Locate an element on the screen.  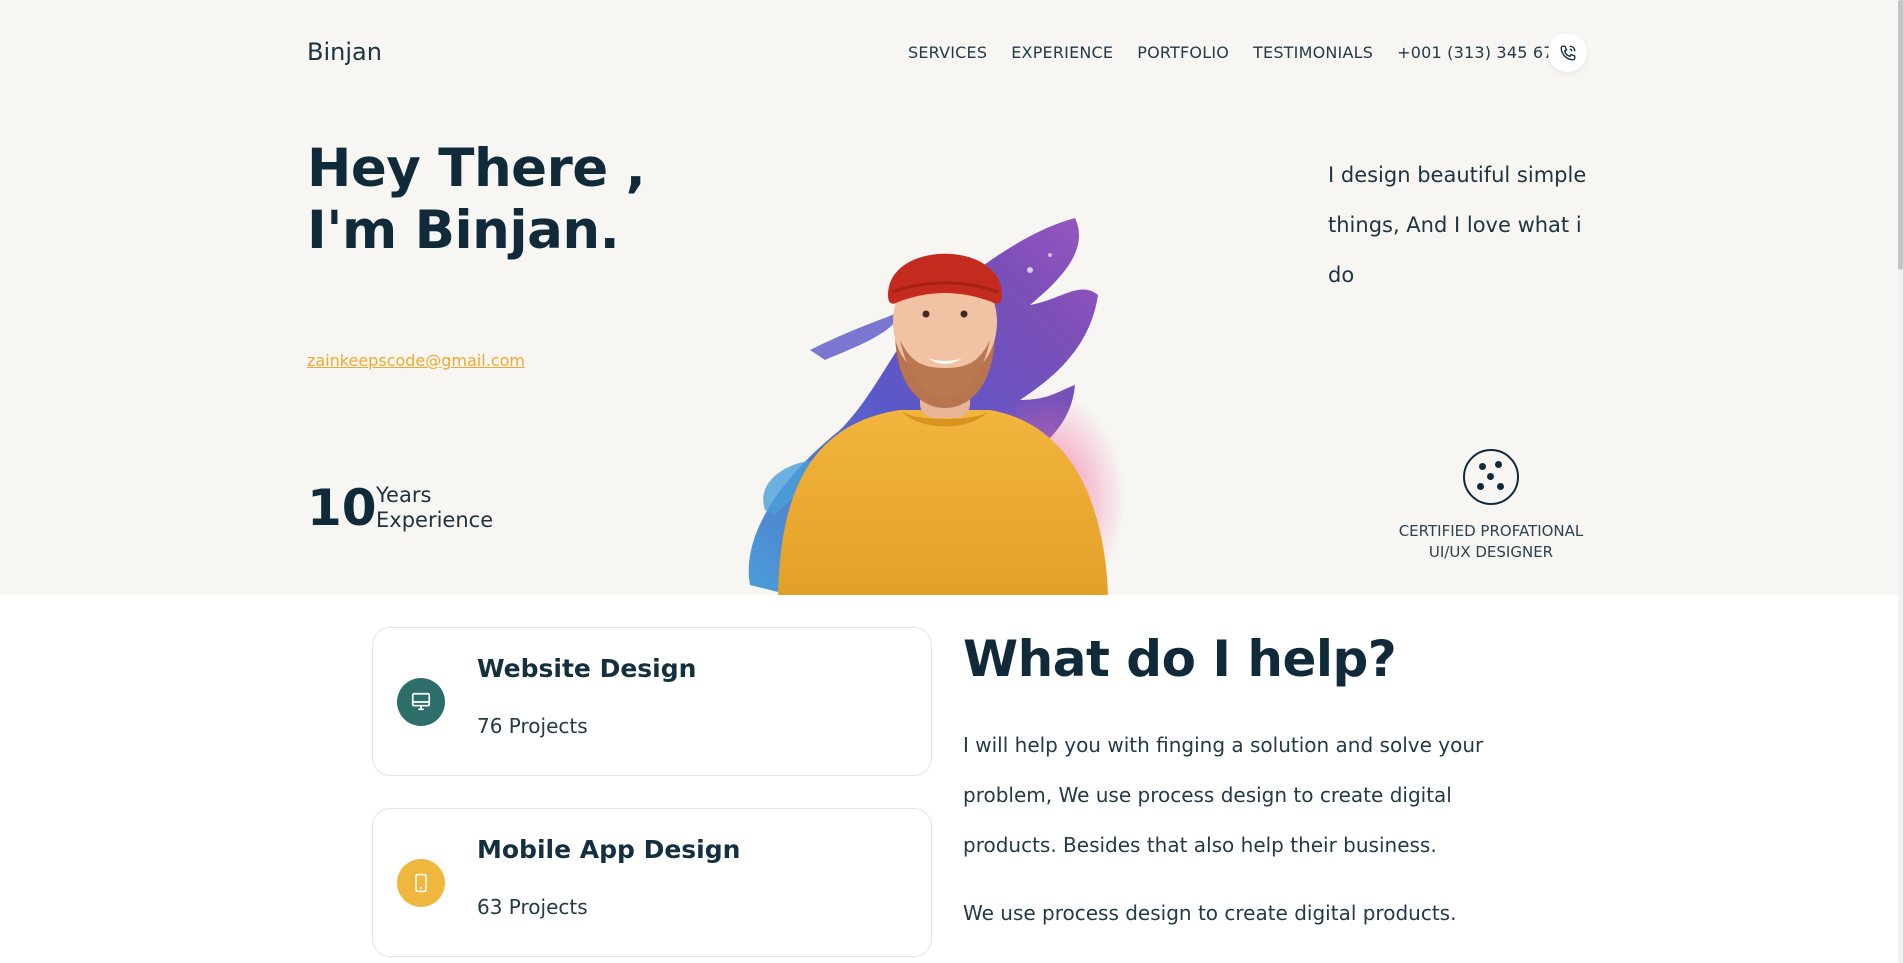
hero-title: Hey There , I'm Binjan. is located at coordinates (476, 200).